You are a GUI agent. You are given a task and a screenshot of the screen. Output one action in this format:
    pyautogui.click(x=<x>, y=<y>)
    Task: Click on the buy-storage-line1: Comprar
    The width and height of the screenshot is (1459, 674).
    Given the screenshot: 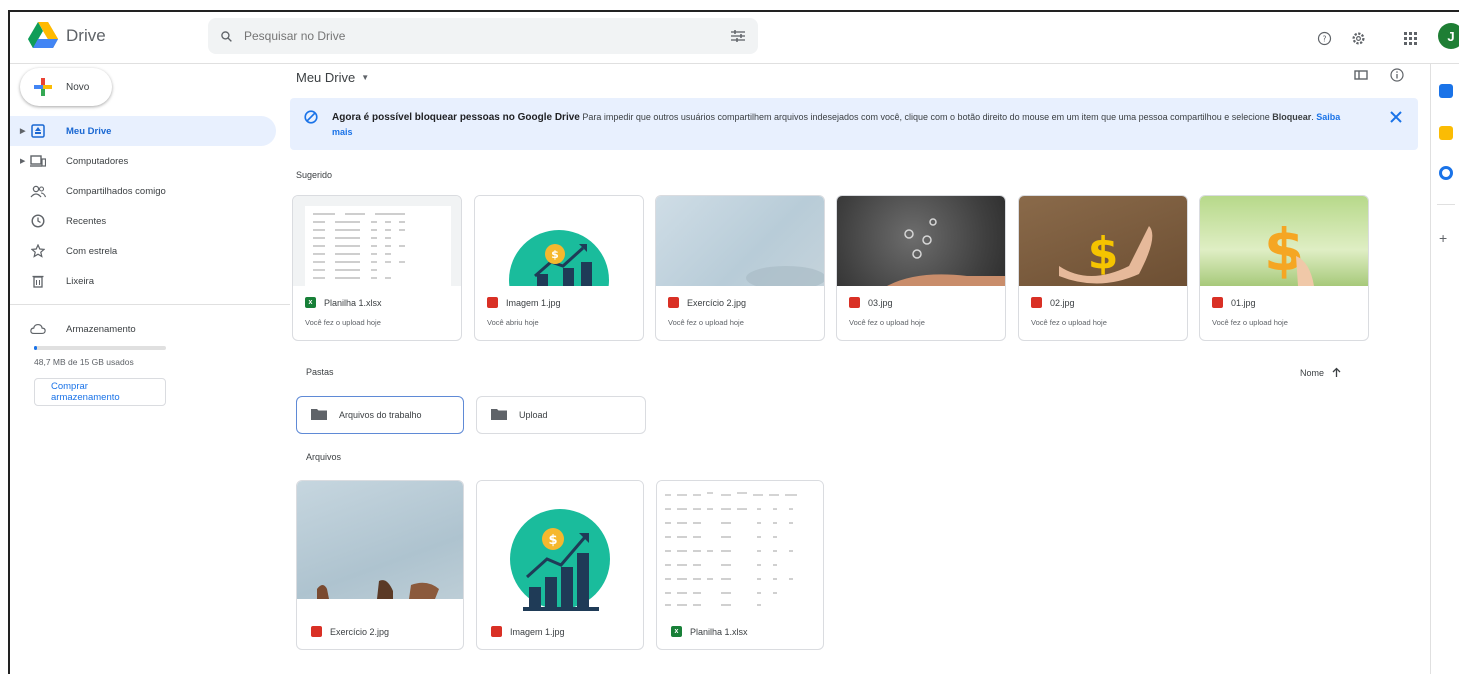 What is the action you would take?
    pyautogui.click(x=69, y=386)
    